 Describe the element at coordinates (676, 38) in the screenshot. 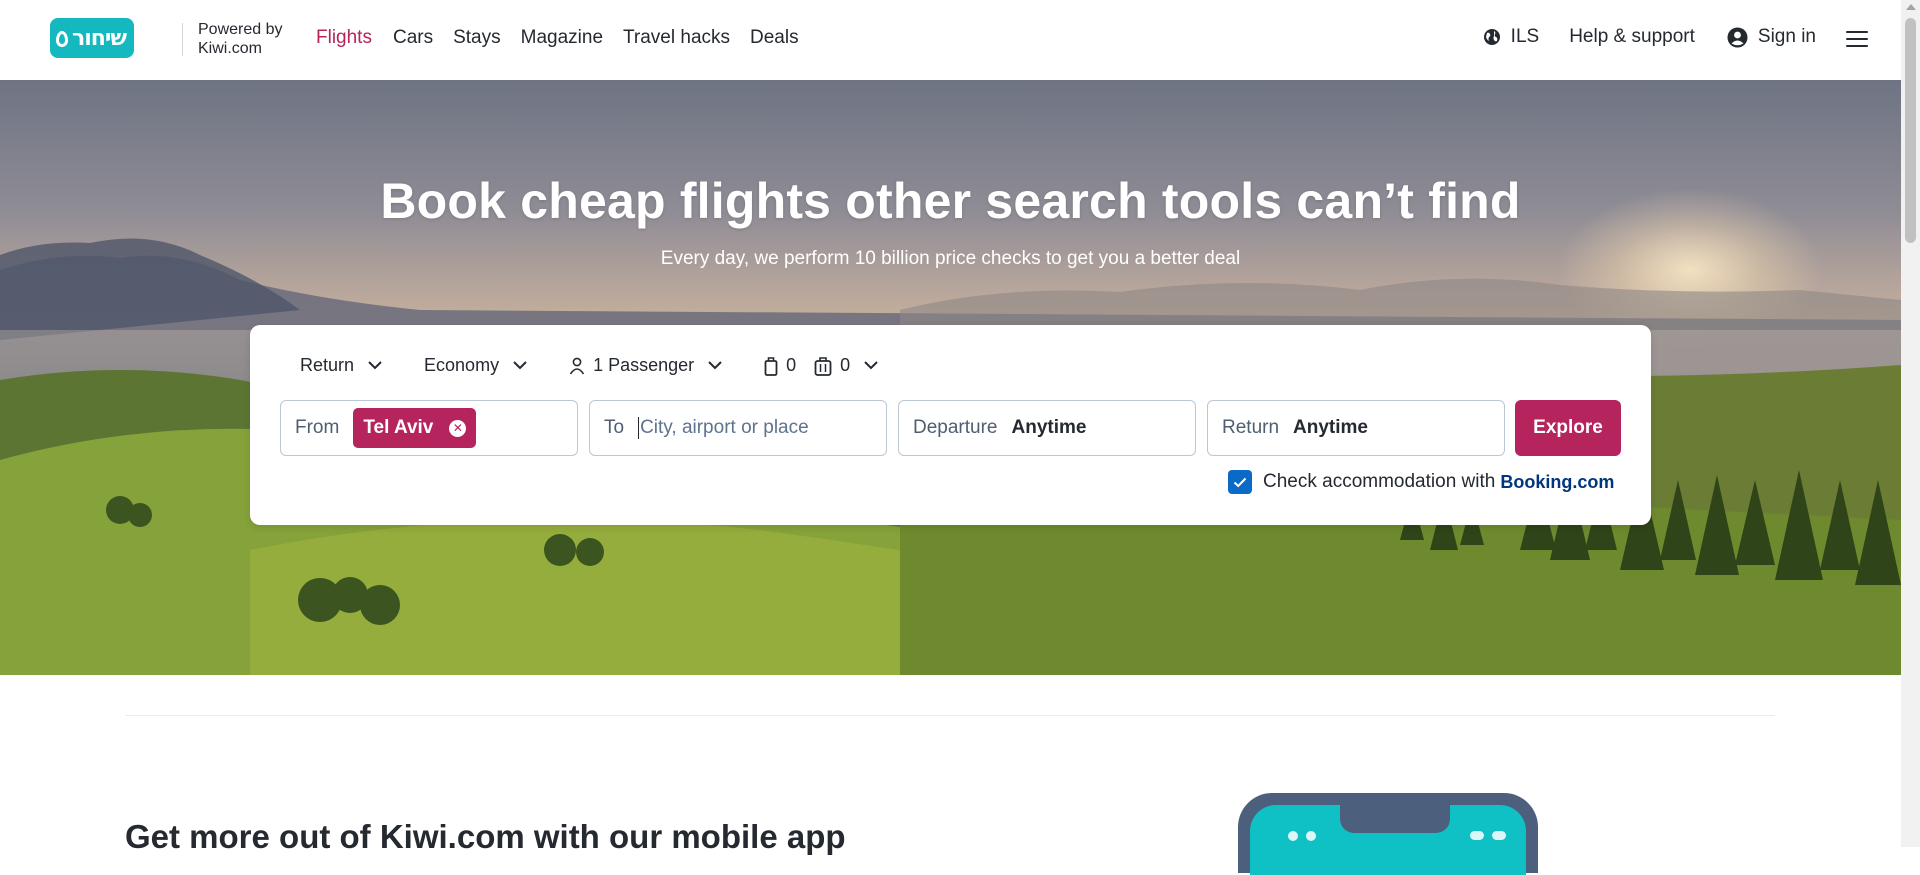

I see `nav-travel-hacks: Travel hacks` at that location.